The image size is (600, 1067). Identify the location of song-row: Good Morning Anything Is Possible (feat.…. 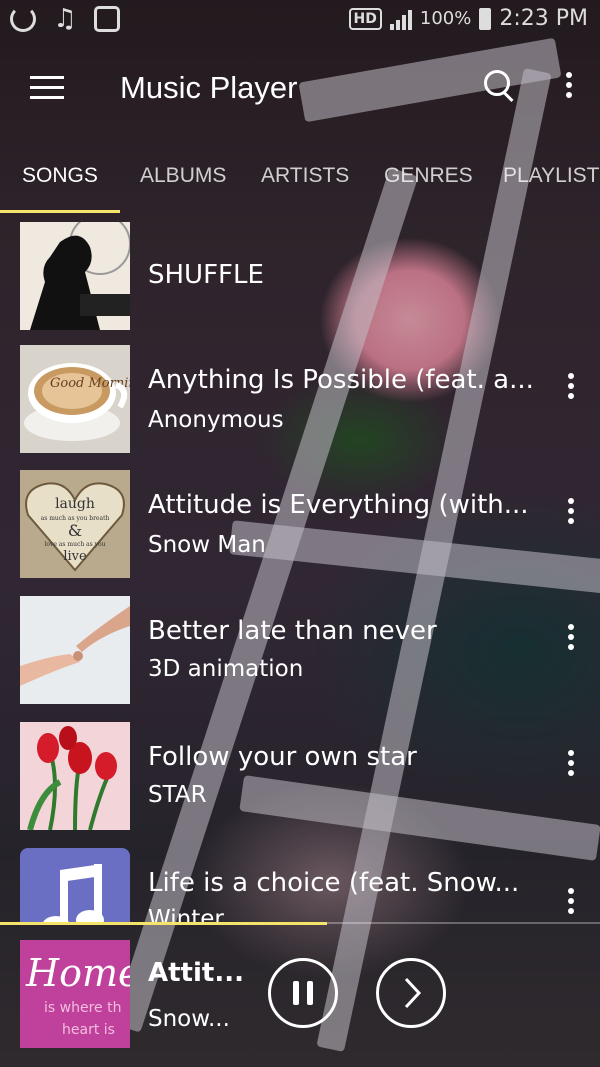
(300, 400).